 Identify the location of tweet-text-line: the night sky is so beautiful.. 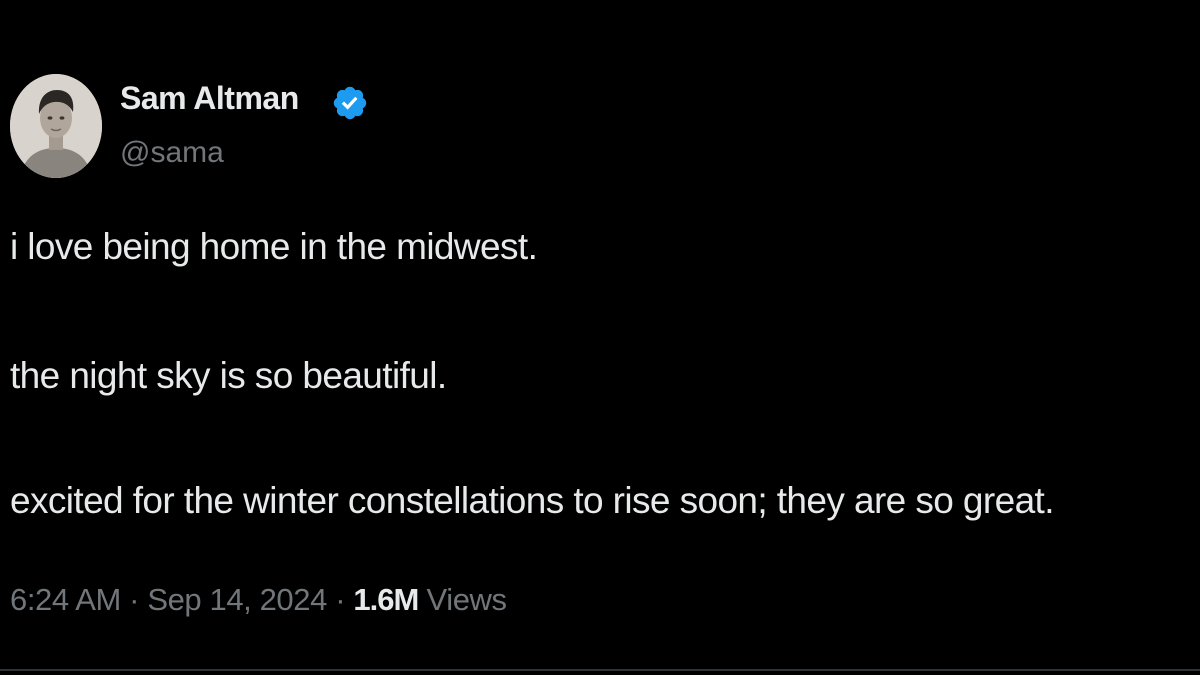
(228, 375).